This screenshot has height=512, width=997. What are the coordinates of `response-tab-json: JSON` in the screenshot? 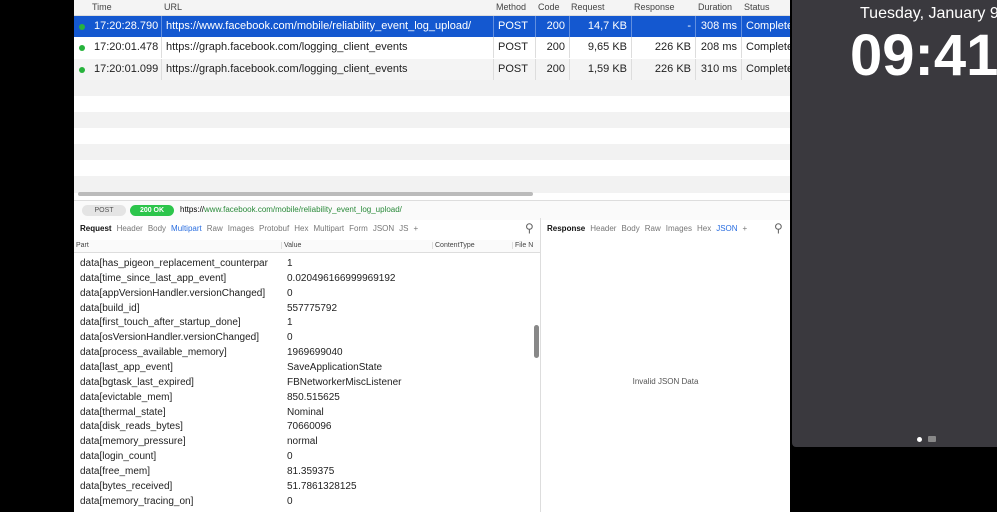 It's located at (726, 228).